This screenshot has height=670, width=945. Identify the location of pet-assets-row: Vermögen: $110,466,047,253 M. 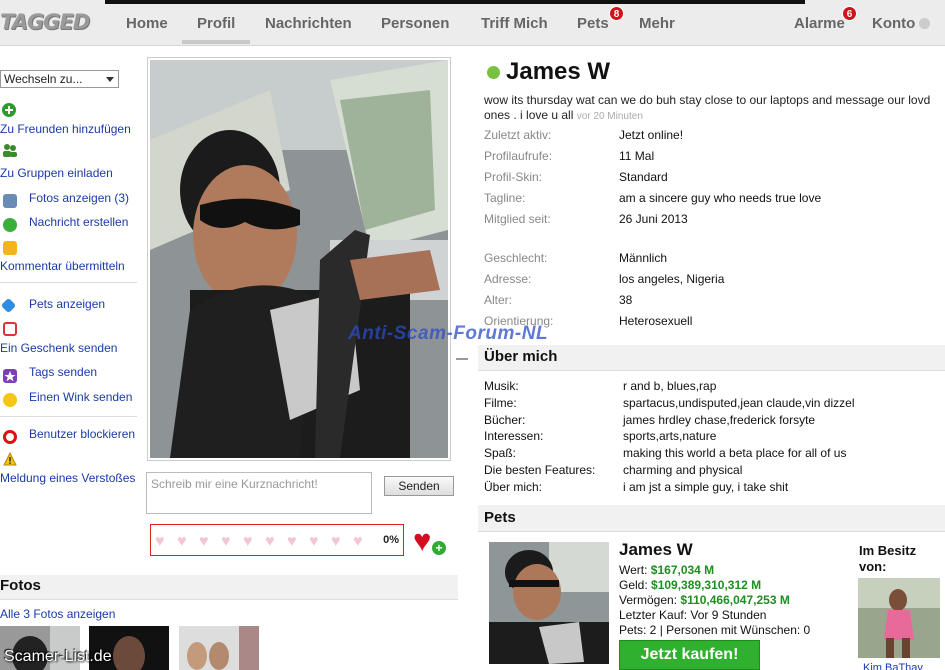
(704, 600).